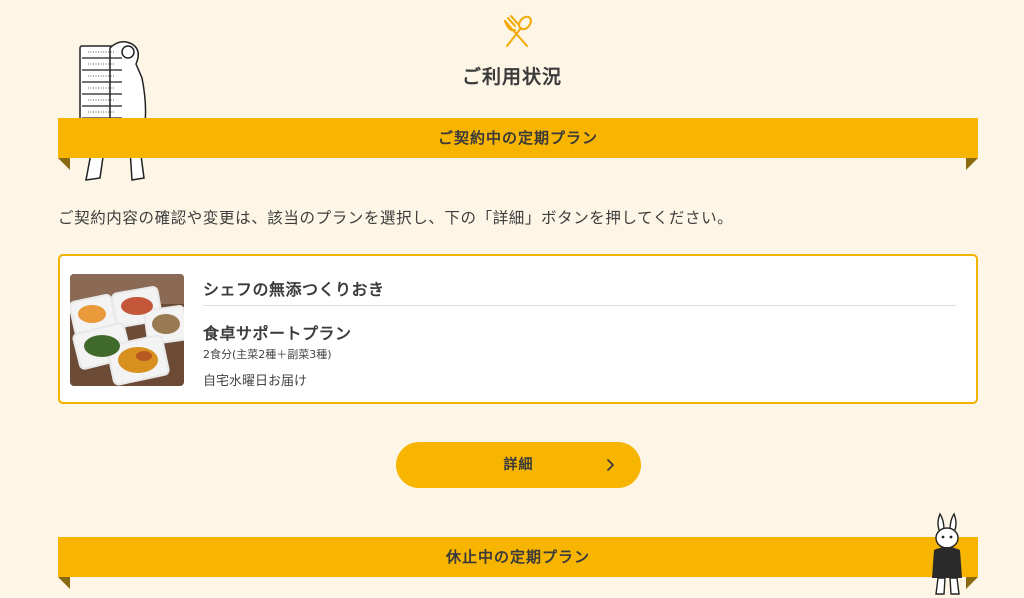 This screenshot has height=598, width=1024. I want to click on bear-illustration, so click(113, 111).